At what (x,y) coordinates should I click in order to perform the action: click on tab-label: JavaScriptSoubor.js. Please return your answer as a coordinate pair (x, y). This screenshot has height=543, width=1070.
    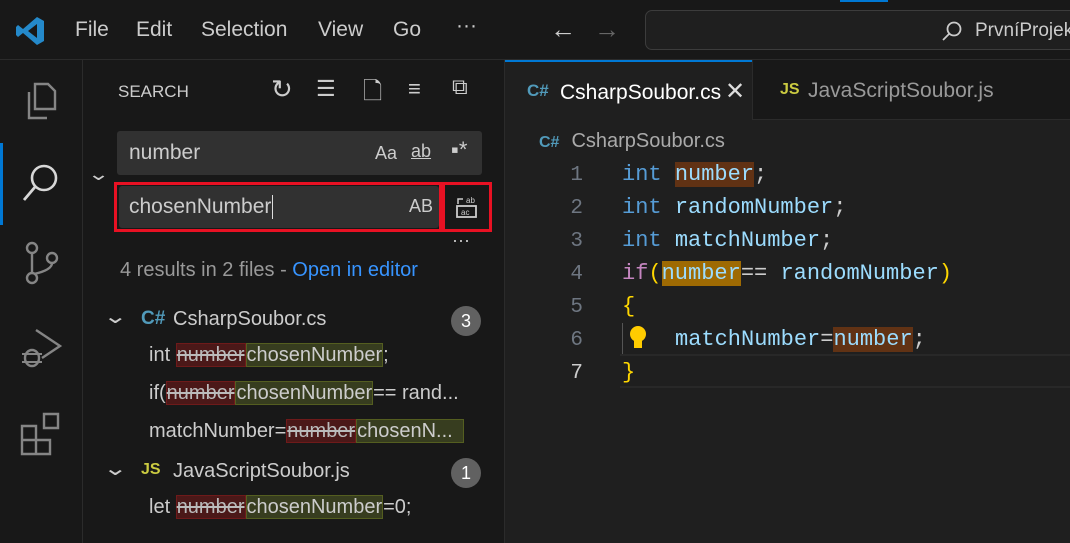
    Looking at the image, I should click on (901, 90).